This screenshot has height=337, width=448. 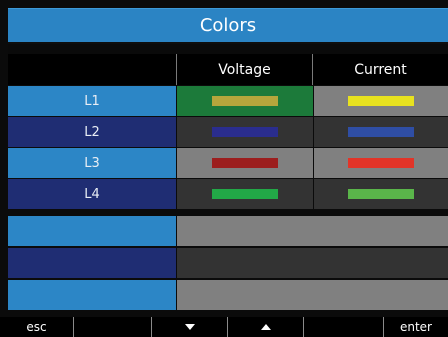 What do you see at coordinates (92, 69) in the screenshot?
I see `header-blank` at bounding box center [92, 69].